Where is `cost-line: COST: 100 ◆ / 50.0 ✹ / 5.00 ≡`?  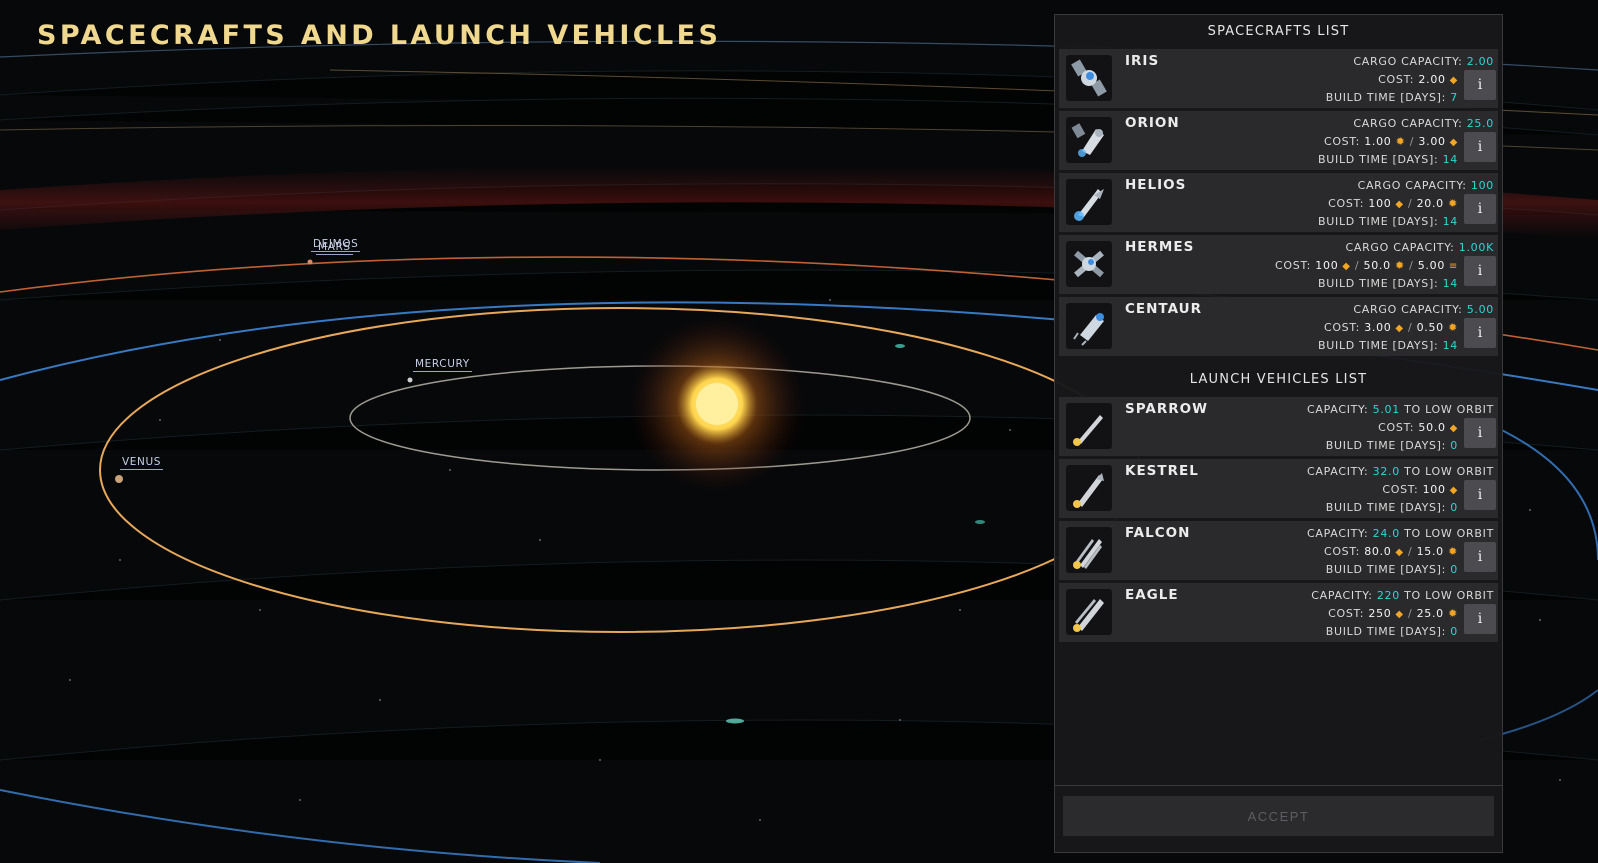 cost-line: COST: 100 ◆ / 50.0 ✹ / 5.00 ≡ is located at coordinates (1384, 266).